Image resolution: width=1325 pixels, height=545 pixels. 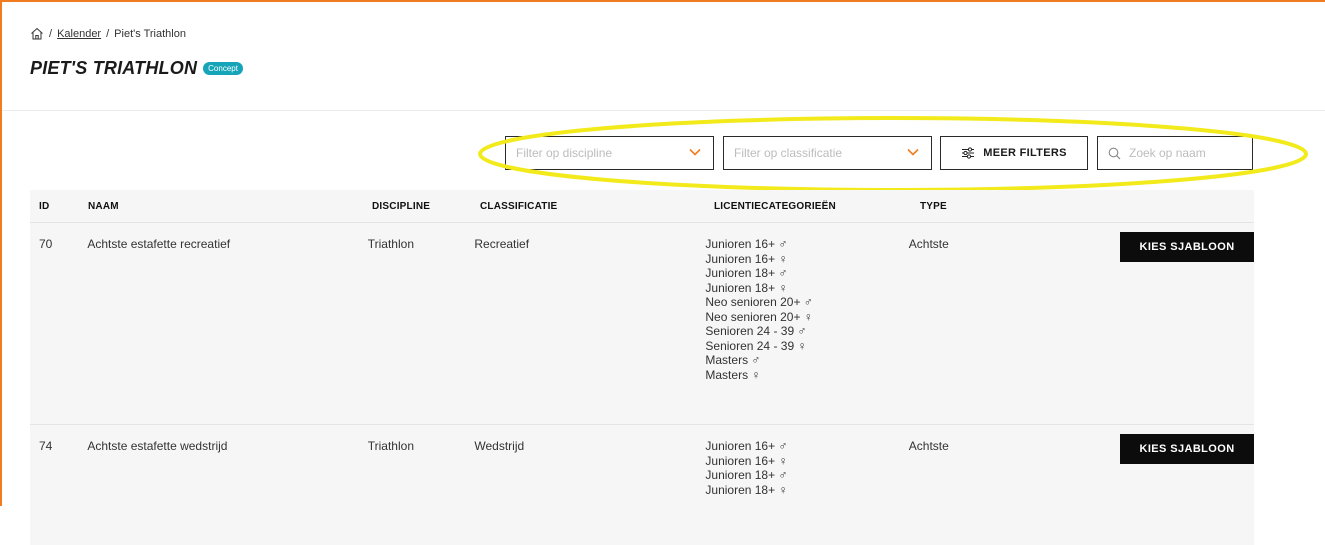 I want to click on title-row: PIET'S TRIATHLON Concept, so click(x=136, y=68).